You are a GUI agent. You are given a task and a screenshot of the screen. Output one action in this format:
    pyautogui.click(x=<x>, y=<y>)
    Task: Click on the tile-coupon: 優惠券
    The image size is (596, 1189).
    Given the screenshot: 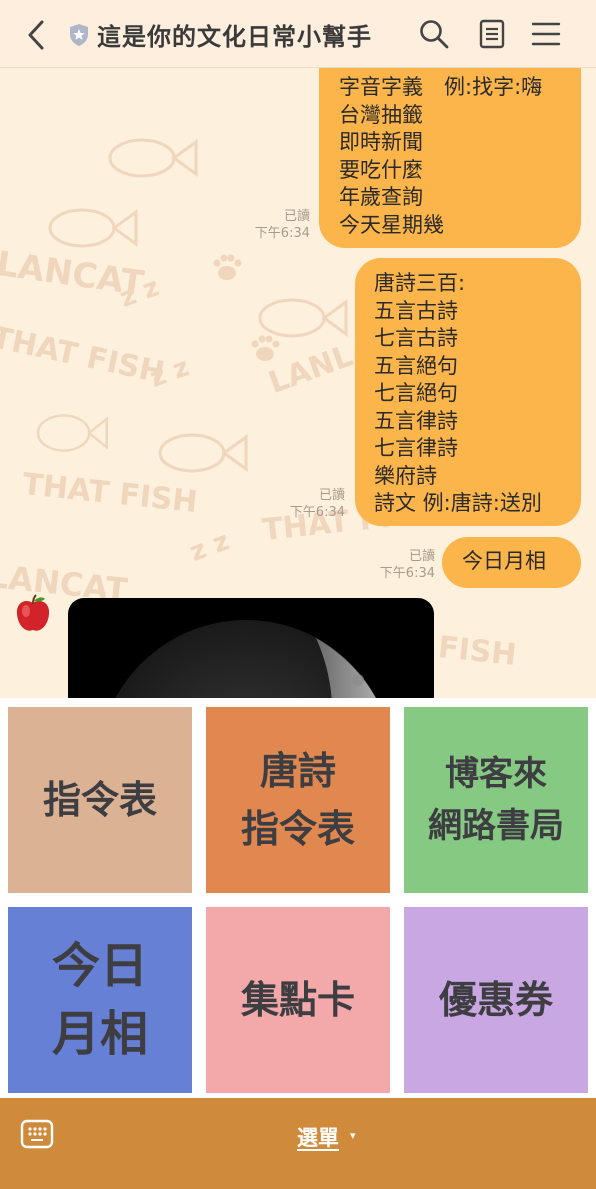 What is the action you would take?
    pyautogui.click(x=496, y=1000)
    